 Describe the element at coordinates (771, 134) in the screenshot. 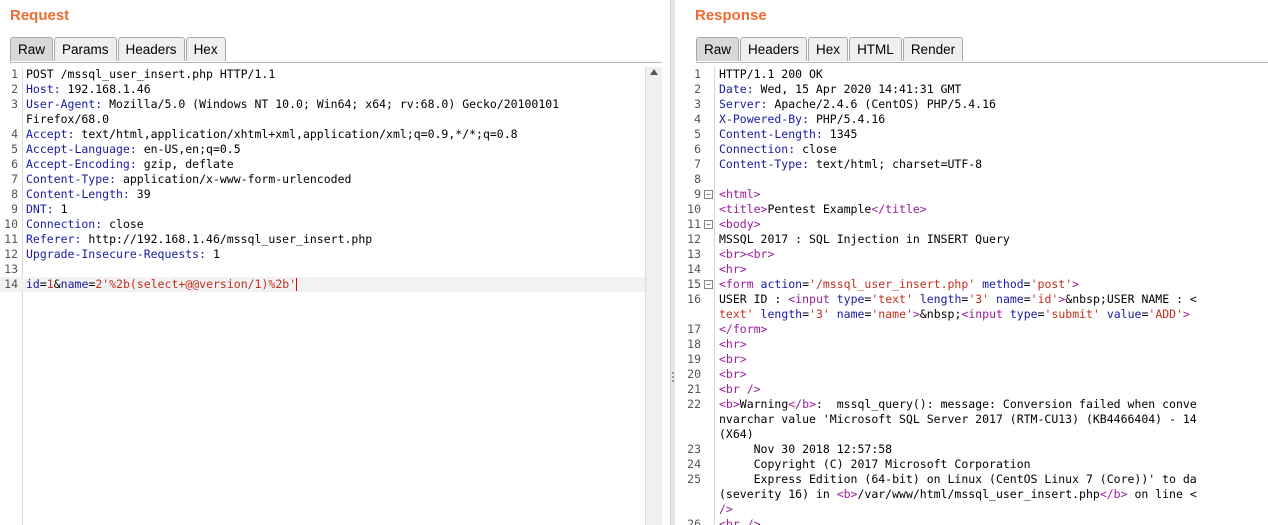

I see `code-token: Content-Length:` at that location.